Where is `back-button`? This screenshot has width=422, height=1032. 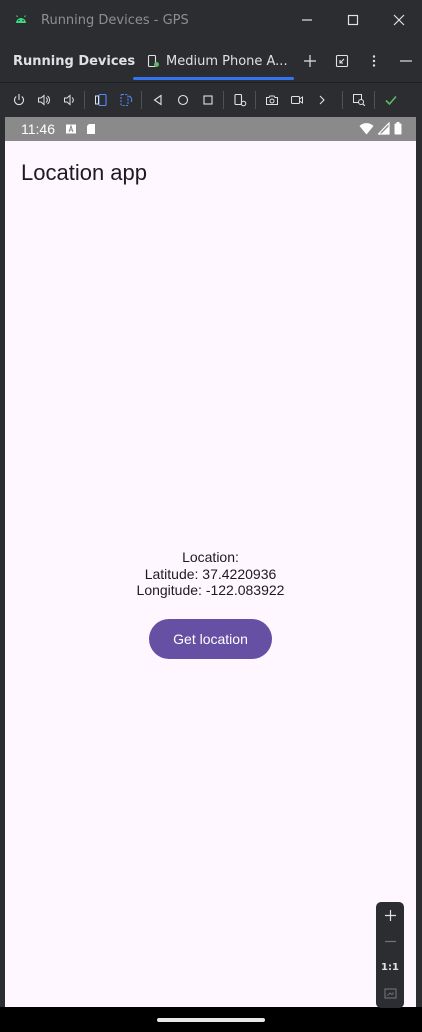
back-button is located at coordinates (157, 100).